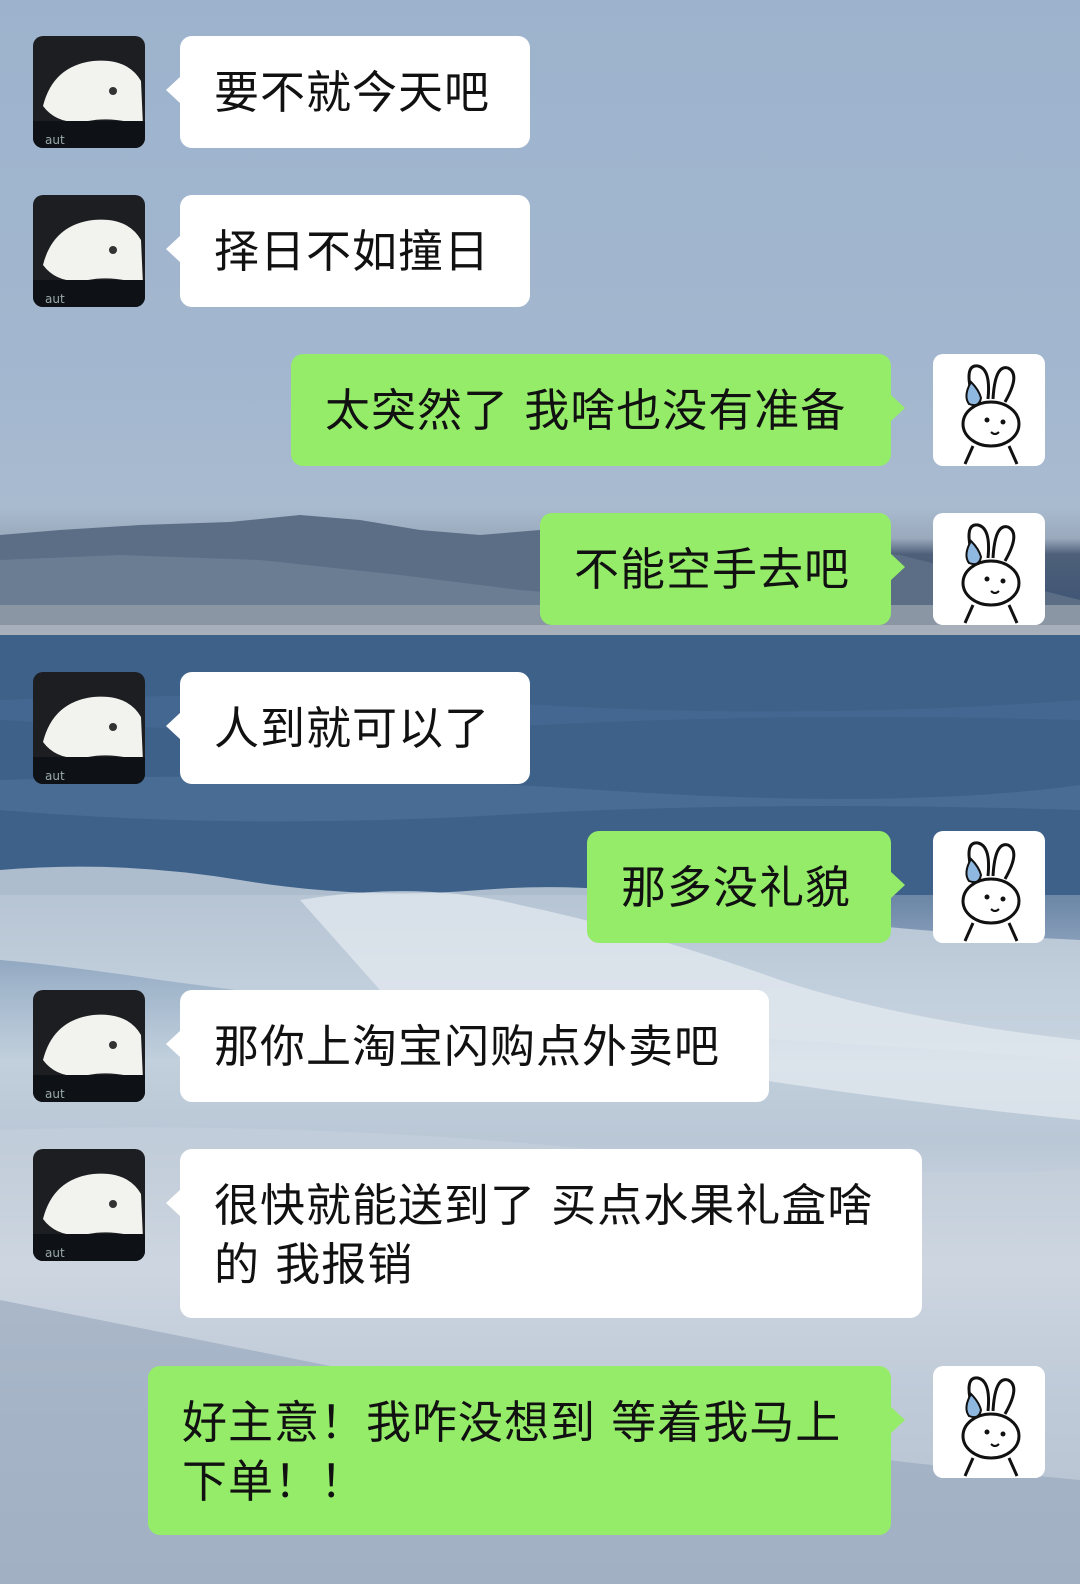 This screenshot has height=1584, width=1080. I want to click on message-text: 好主意！我咋没想到 等着我马上下单！！, so click(512, 1452).